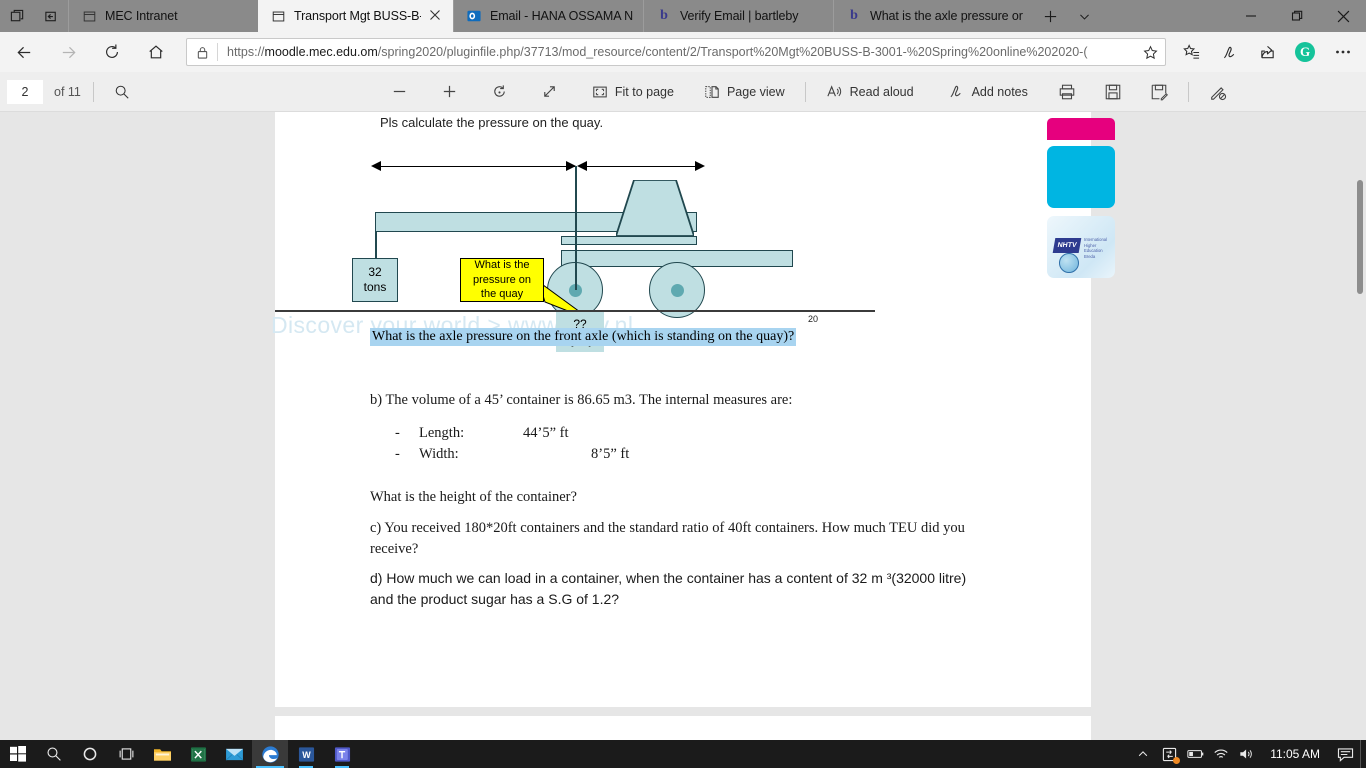  What do you see at coordinates (270, 754) in the screenshot?
I see `edge-browser-button` at bounding box center [270, 754].